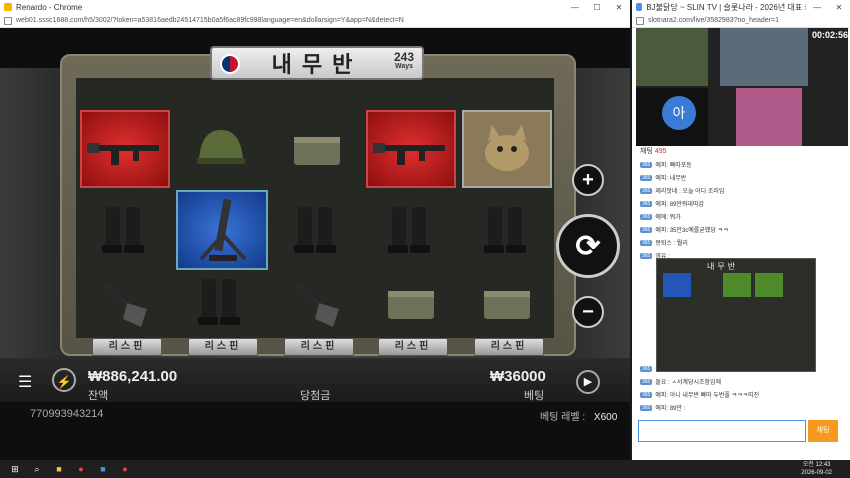  Describe the element at coordinates (816, 469) in the screenshot. I see `taskbar-clock: 오전 12:43 2026-09-02` at that location.